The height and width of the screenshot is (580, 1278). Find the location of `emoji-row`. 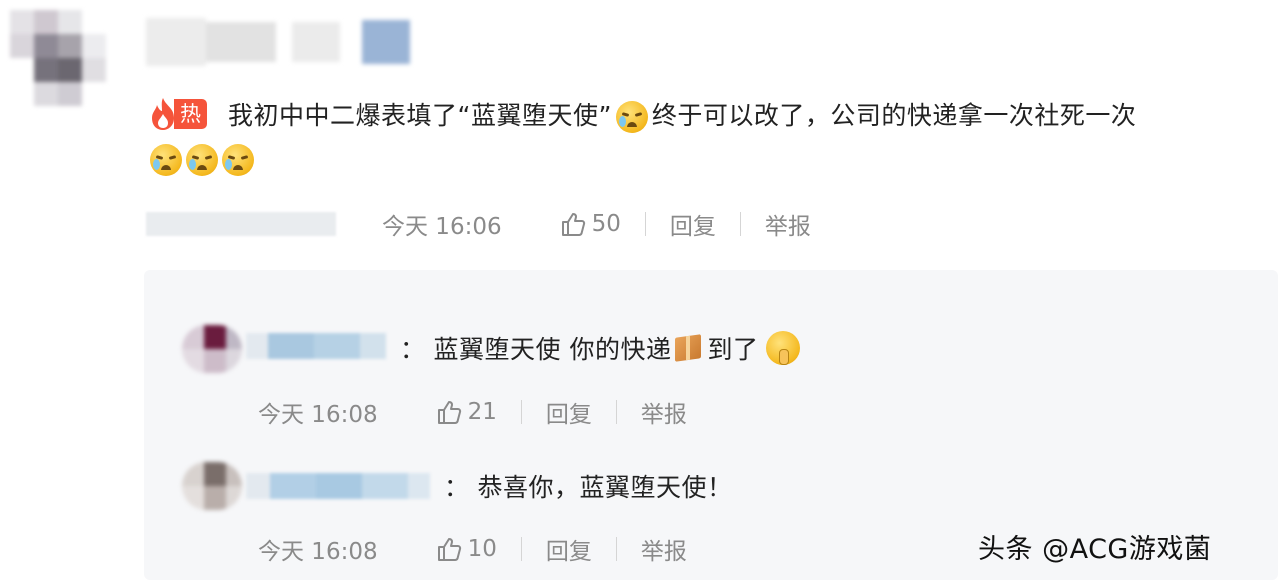

emoji-row is located at coordinates (202, 160).